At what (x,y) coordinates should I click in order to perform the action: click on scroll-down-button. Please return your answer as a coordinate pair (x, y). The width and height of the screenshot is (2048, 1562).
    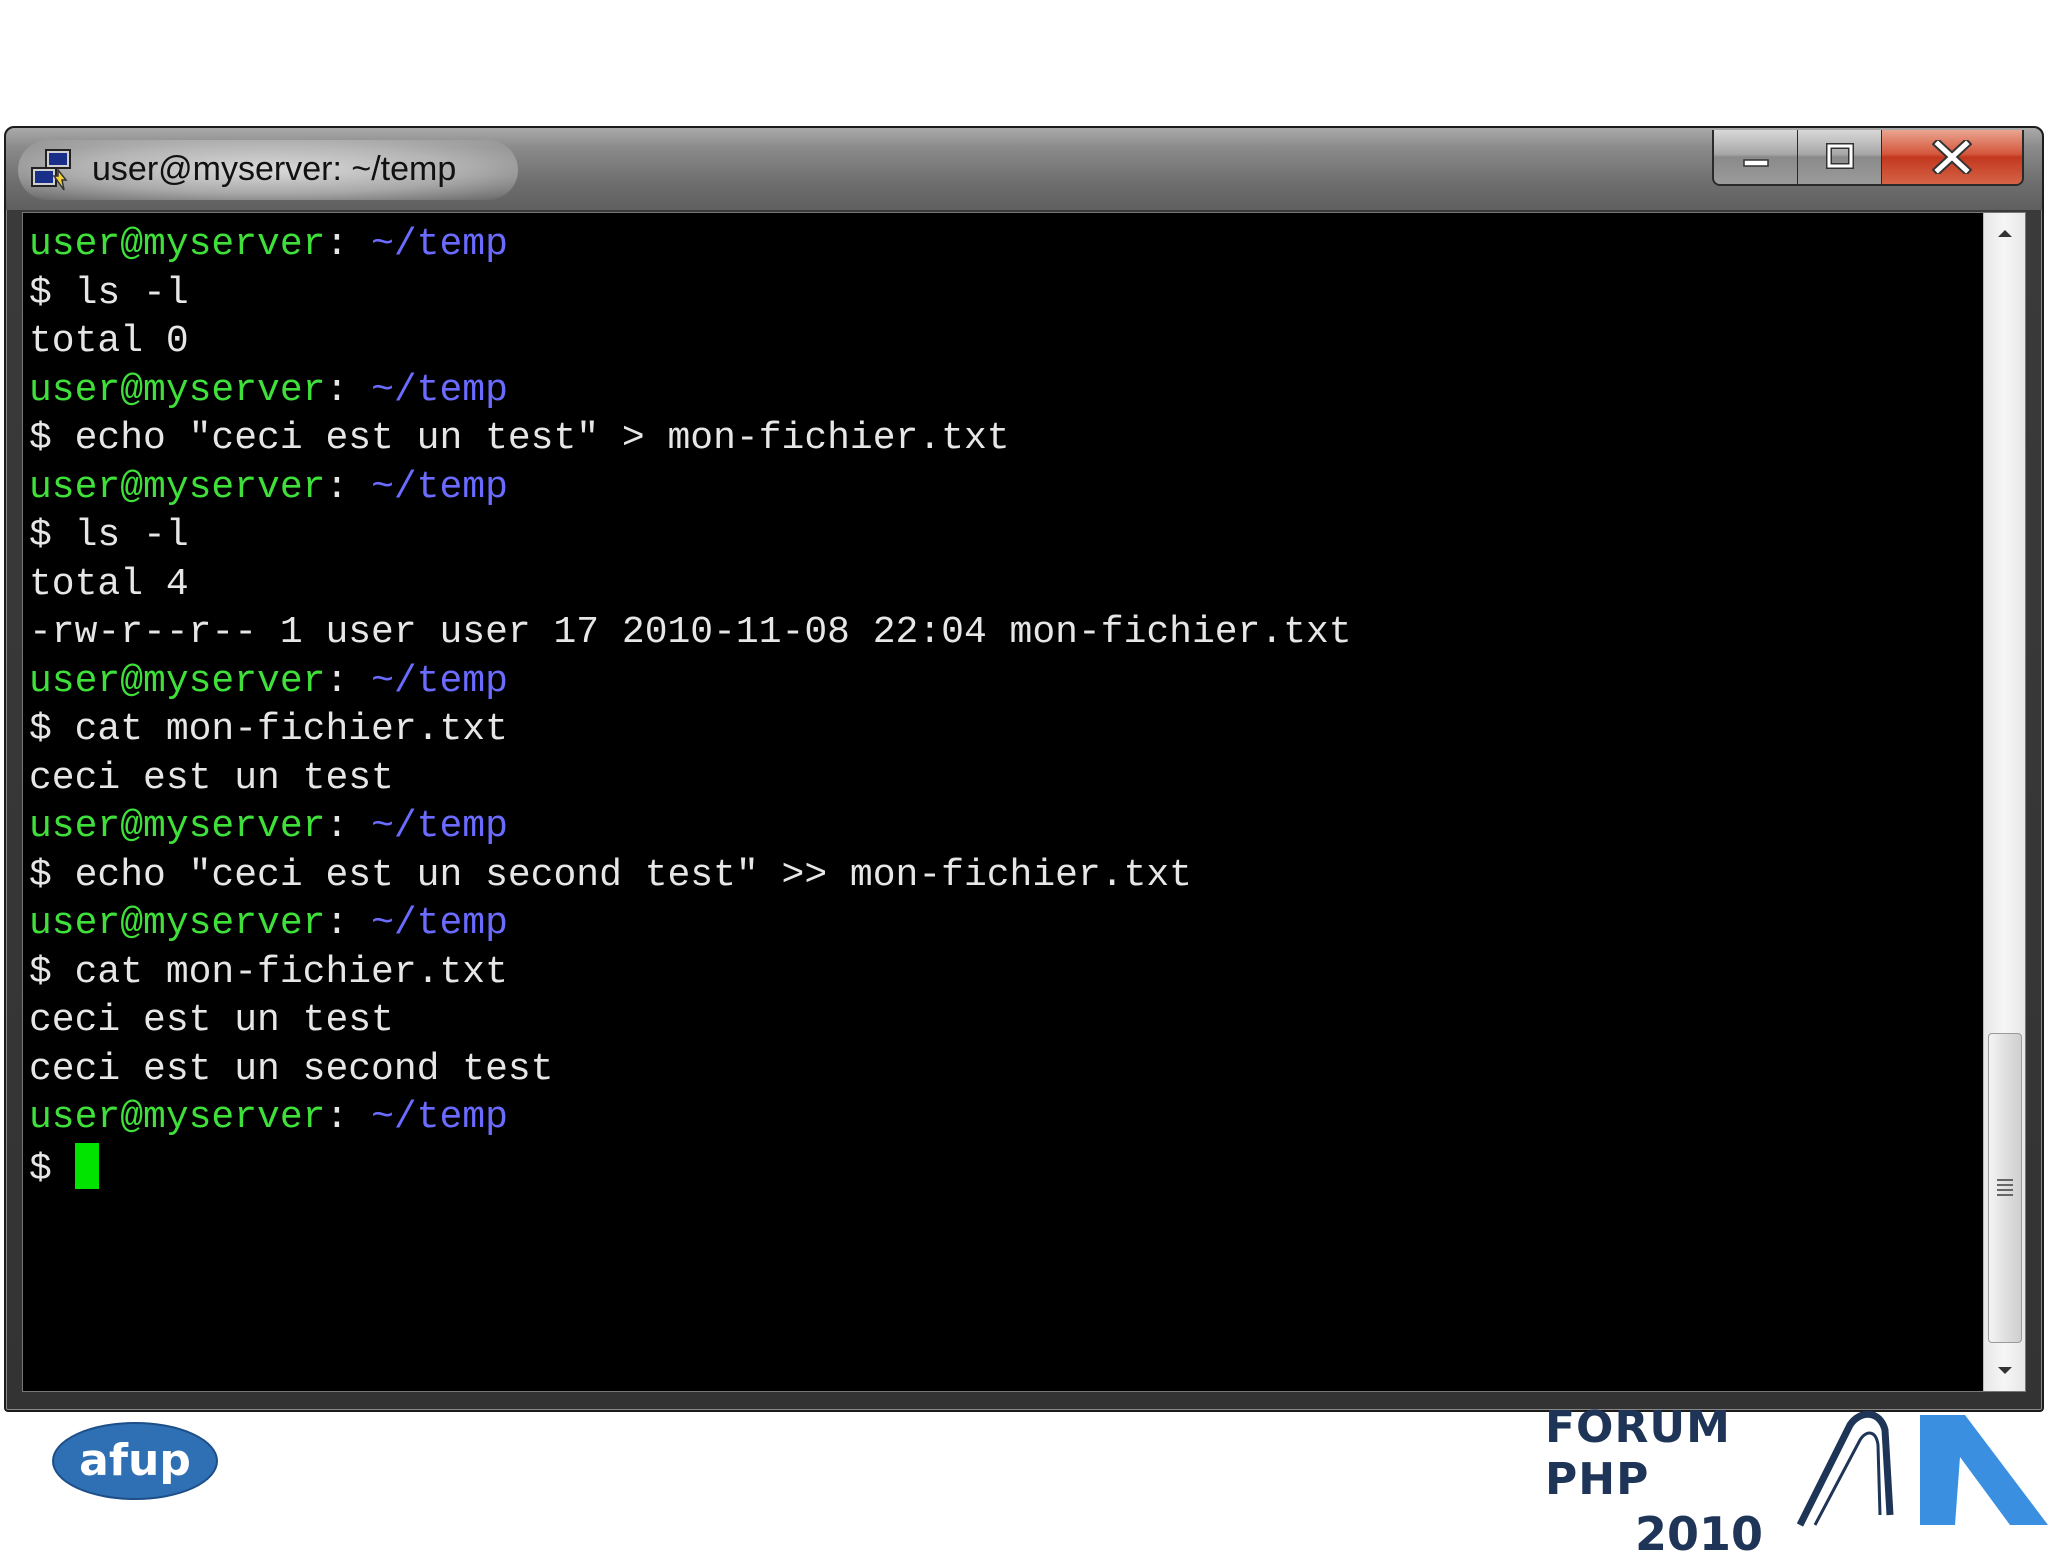
    Looking at the image, I should click on (2004, 1371).